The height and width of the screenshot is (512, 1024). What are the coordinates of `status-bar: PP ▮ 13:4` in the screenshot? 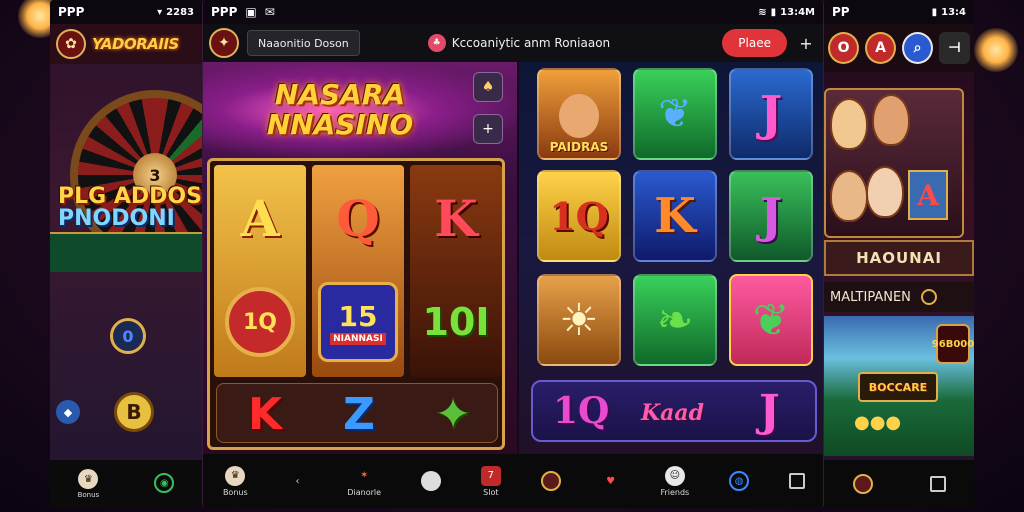 It's located at (899, 12).